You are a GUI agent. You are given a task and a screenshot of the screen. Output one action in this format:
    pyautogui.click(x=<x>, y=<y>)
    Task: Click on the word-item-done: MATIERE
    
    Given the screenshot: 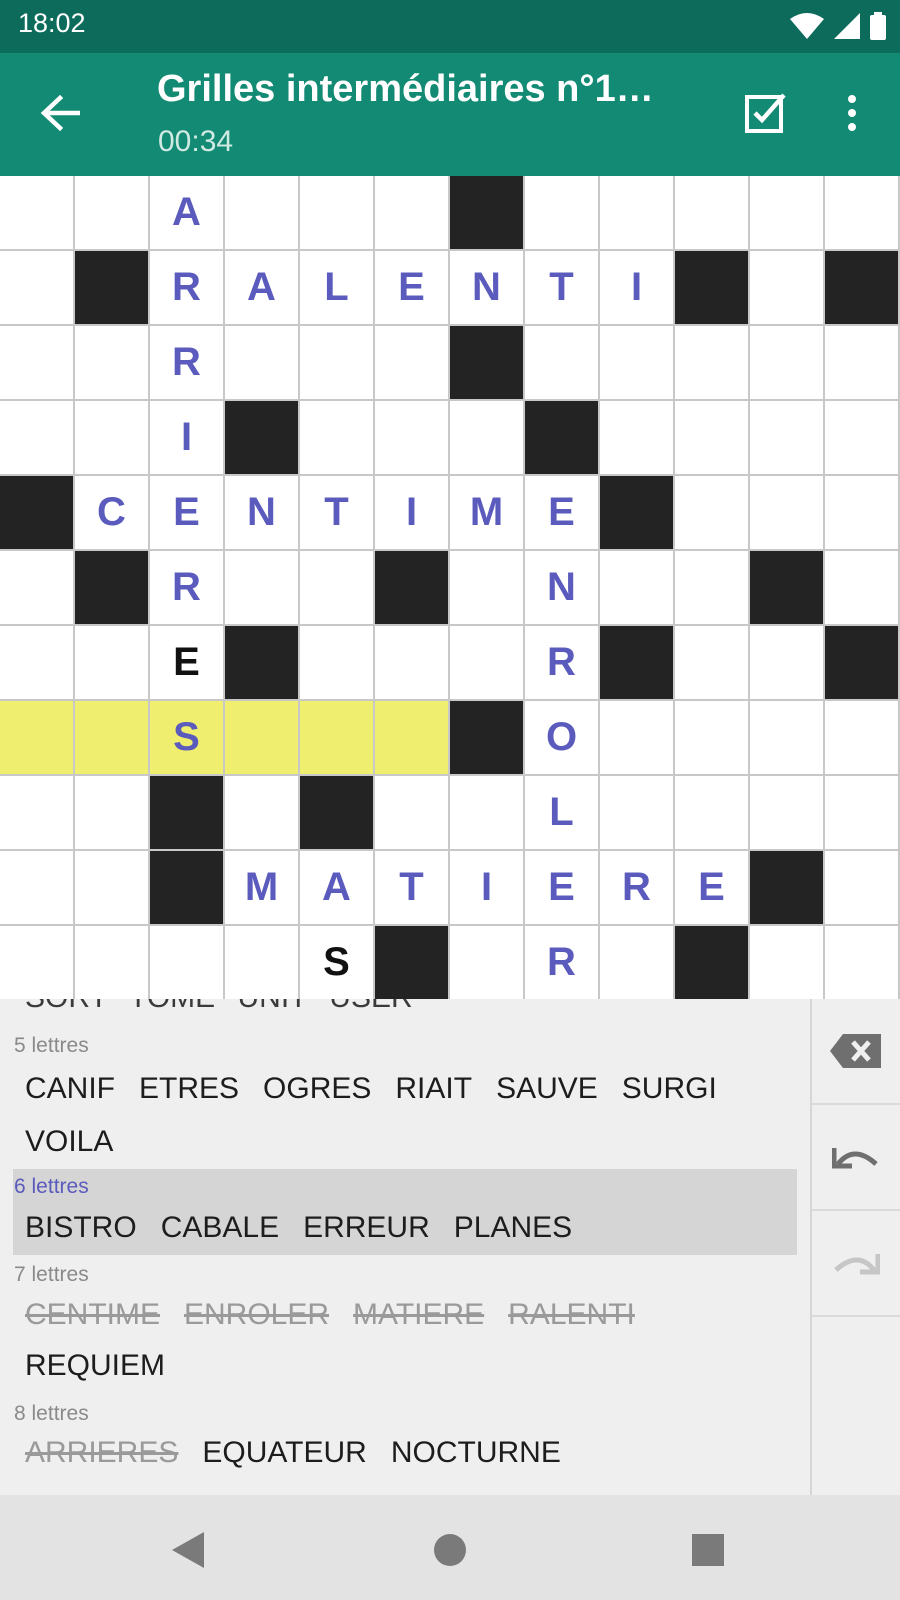 What is the action you would take?
    pyautogui.click(x=418, y=1315)
    